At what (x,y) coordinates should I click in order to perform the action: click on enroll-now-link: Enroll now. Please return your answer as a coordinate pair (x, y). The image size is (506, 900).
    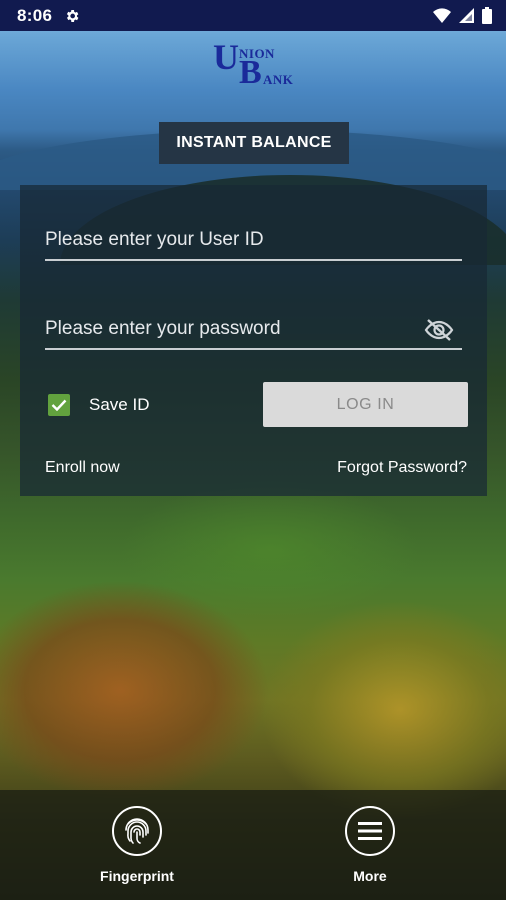
    Looking at the image, I should click on (82, 468).